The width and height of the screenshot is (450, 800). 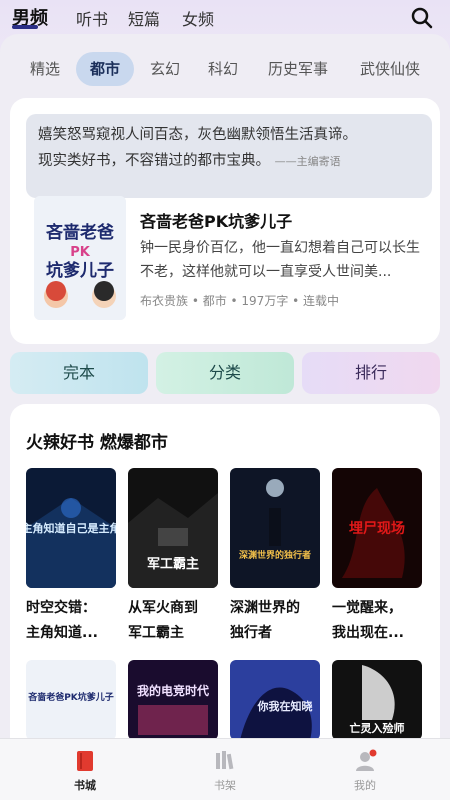 I want to click on top-bar: 男频 听书 短篇 女频, so click(x=225, y=18).